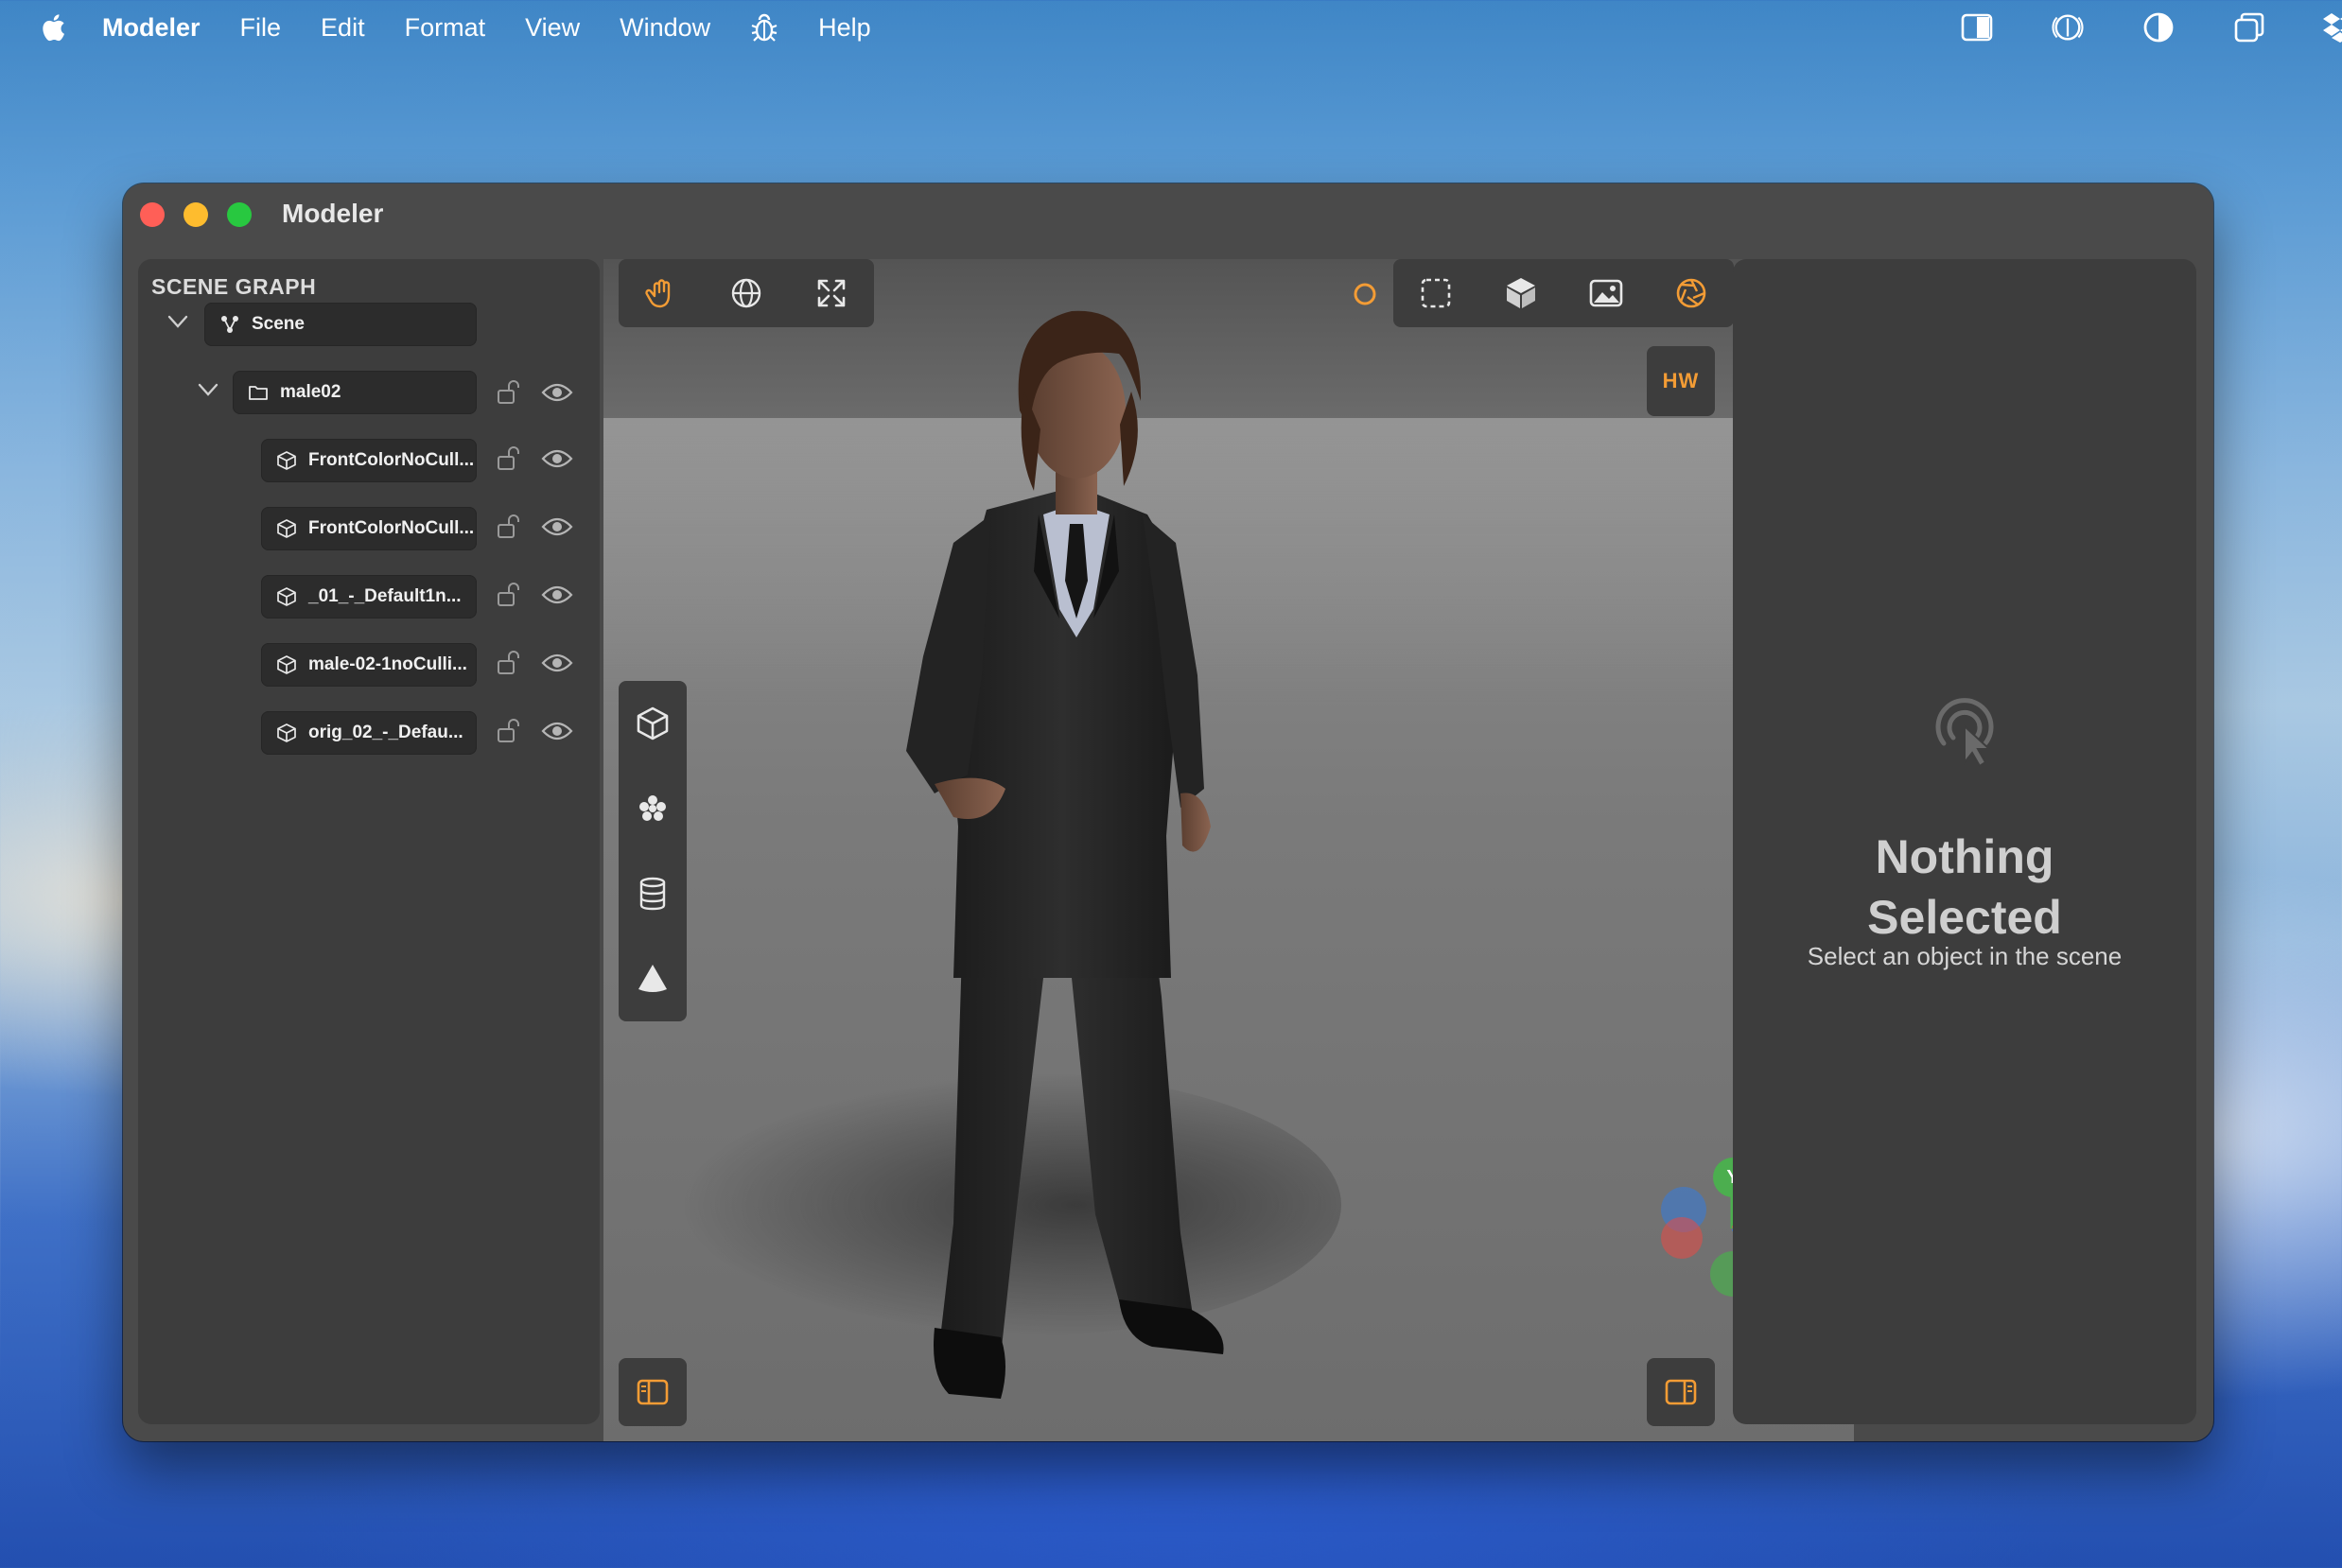 Image resolution: width=2342 pixels, height=1568 pixels. What do you see at coordinates (196, 215) in the screenshot?
I see `minimize-window-button` at bounding box center [196, 215].